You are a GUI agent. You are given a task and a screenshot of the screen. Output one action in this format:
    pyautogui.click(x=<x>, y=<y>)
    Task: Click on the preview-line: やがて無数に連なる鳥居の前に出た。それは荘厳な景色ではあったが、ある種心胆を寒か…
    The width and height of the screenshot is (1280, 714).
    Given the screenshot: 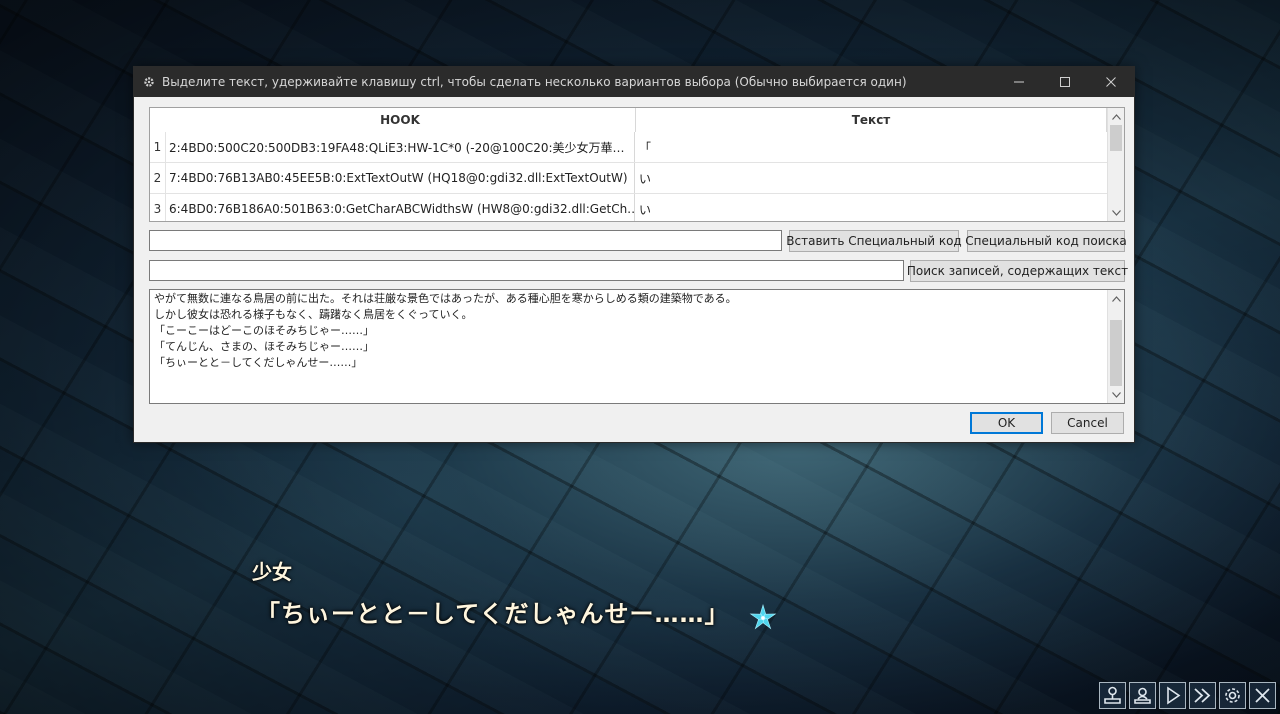 What is the action you would take?
    pyautogui.click(x=445, y=298)
    